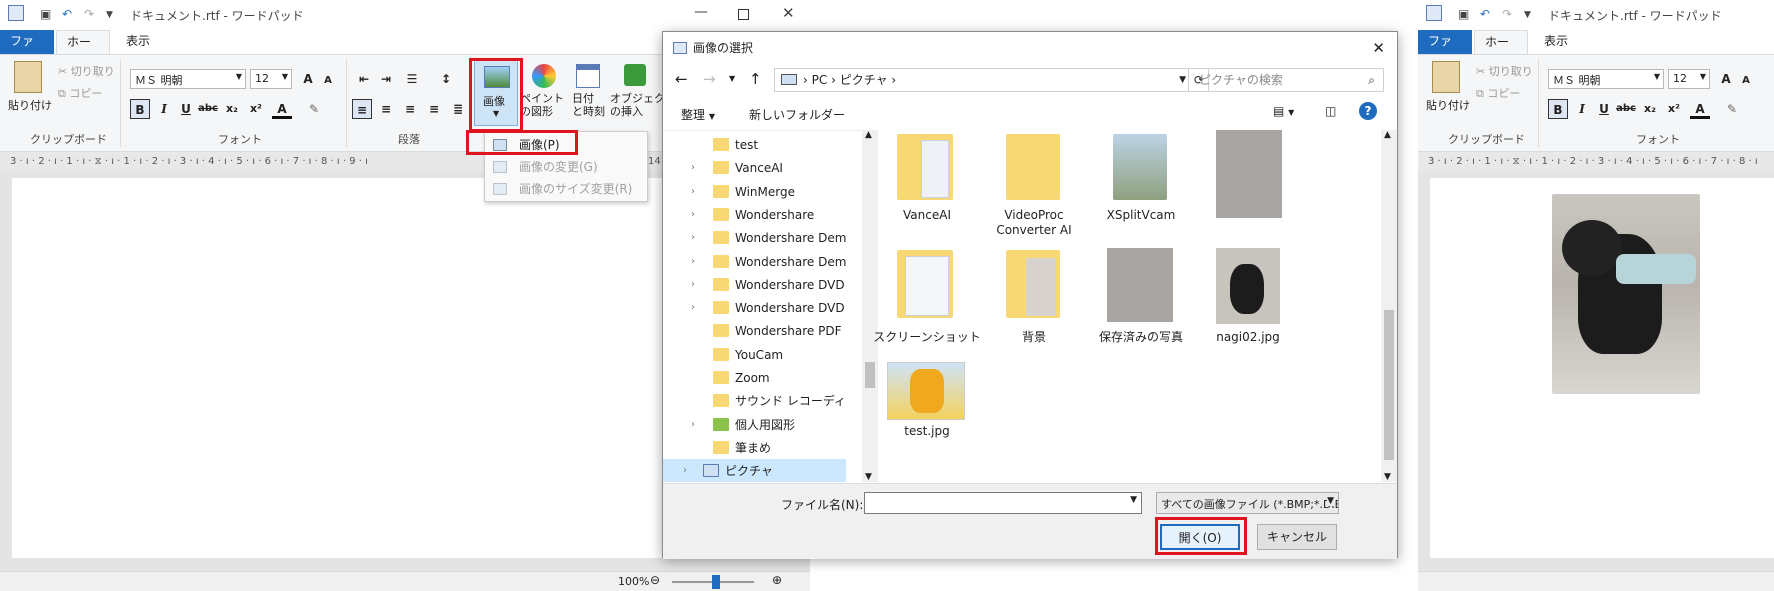 This screenshot has height=591, width=1774. Describe the element at coordinates (820, 80) in the screenshot. I see `breadcrumb-pc: PC` at that location.